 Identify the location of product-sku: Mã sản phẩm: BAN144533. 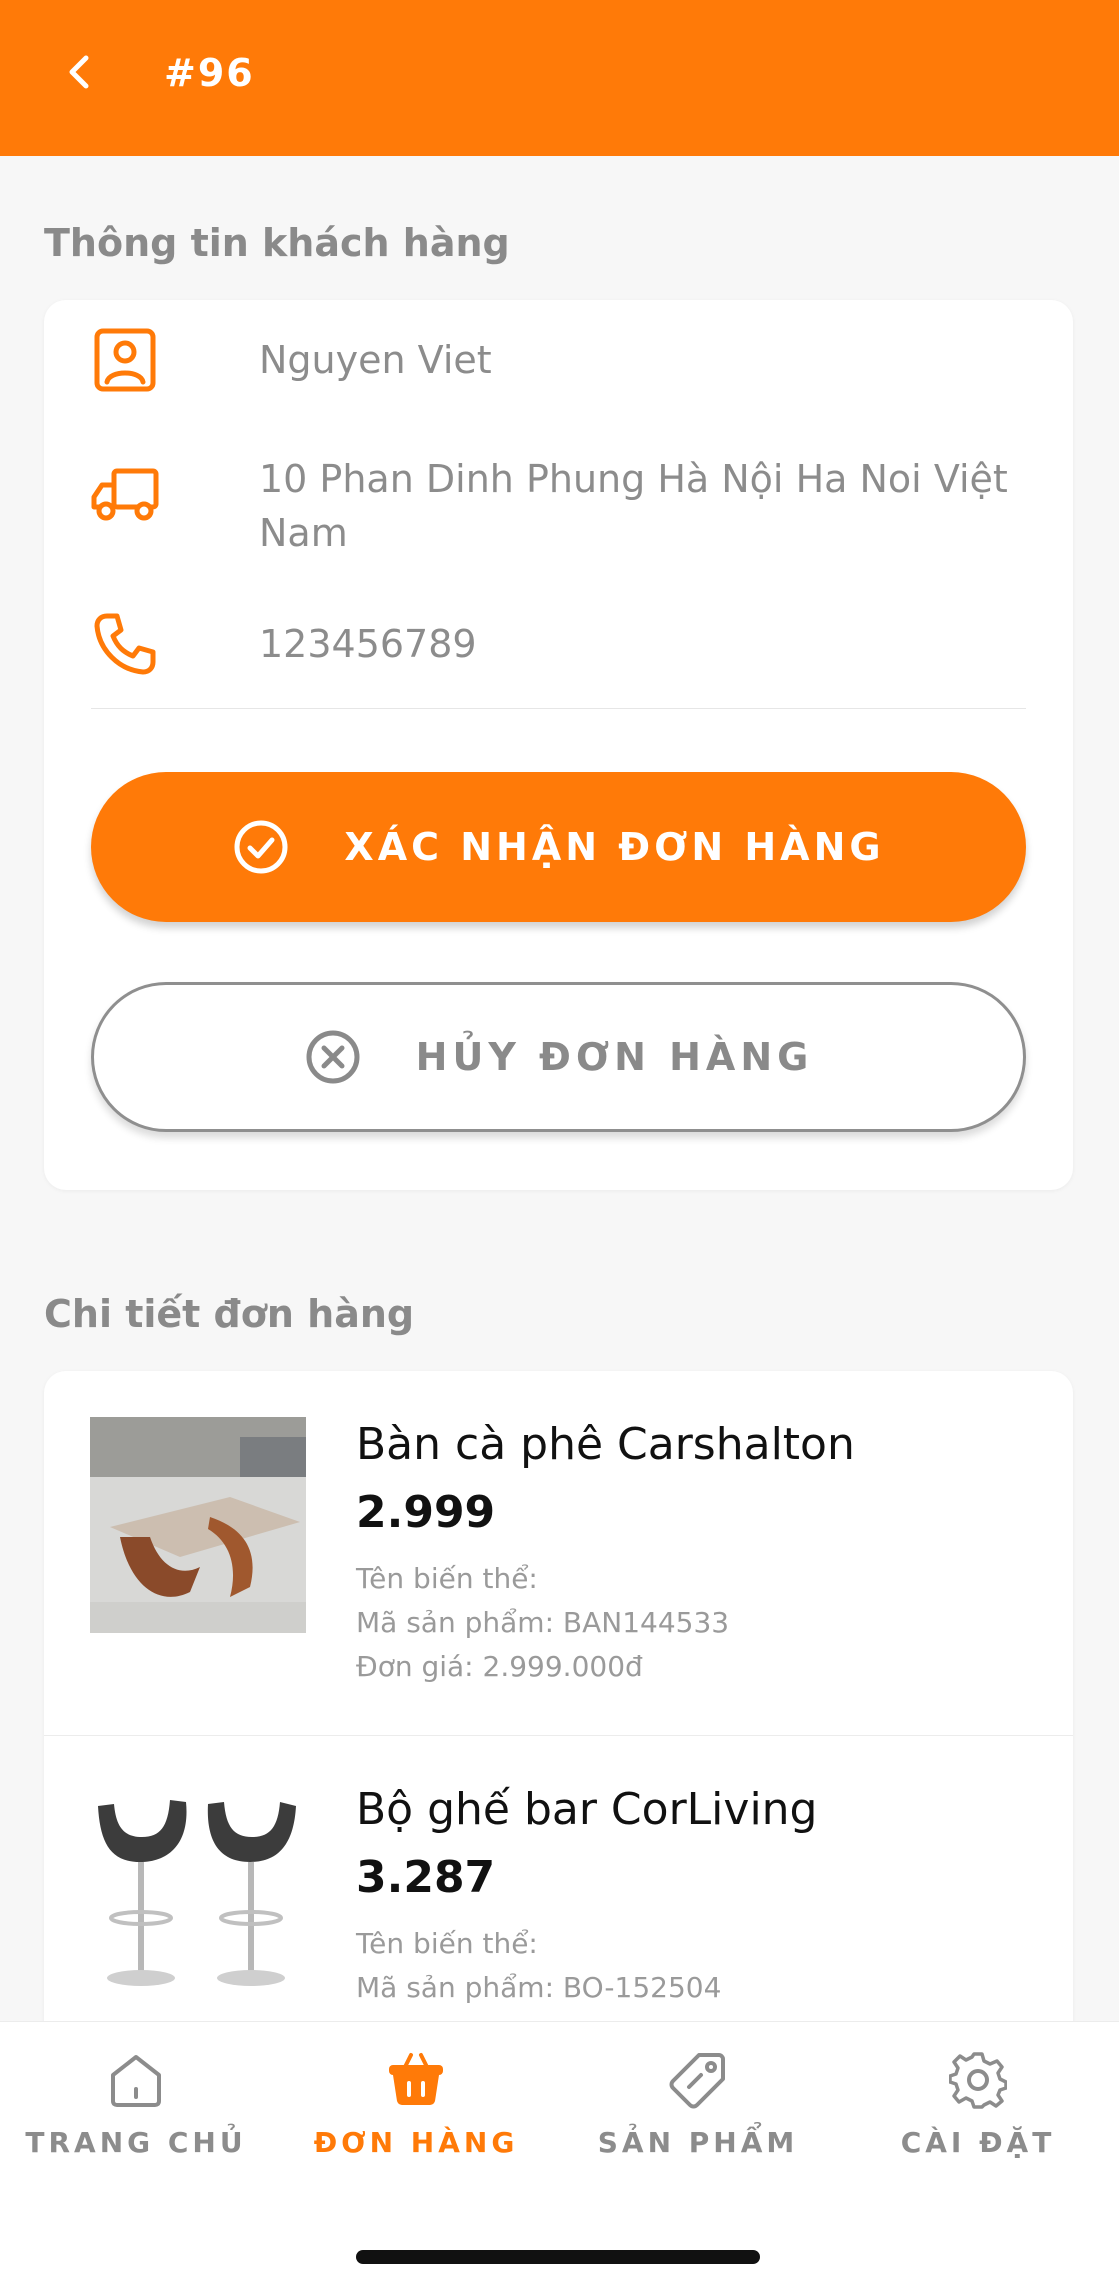
(543, 1622).